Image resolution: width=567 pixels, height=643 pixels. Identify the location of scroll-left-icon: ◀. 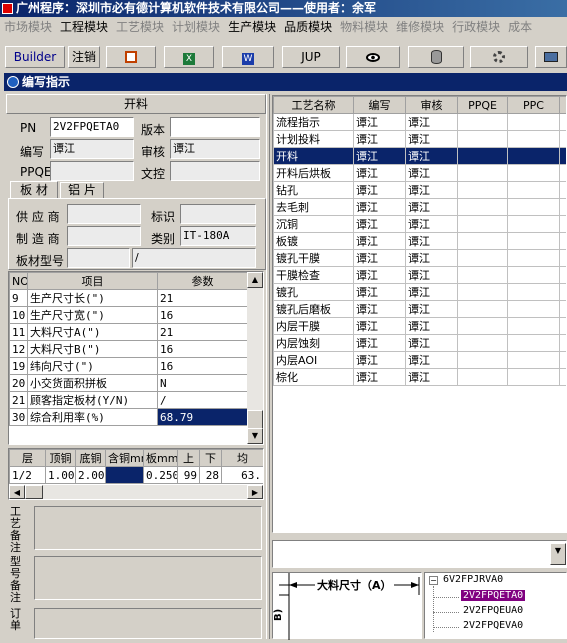
(17, 492).